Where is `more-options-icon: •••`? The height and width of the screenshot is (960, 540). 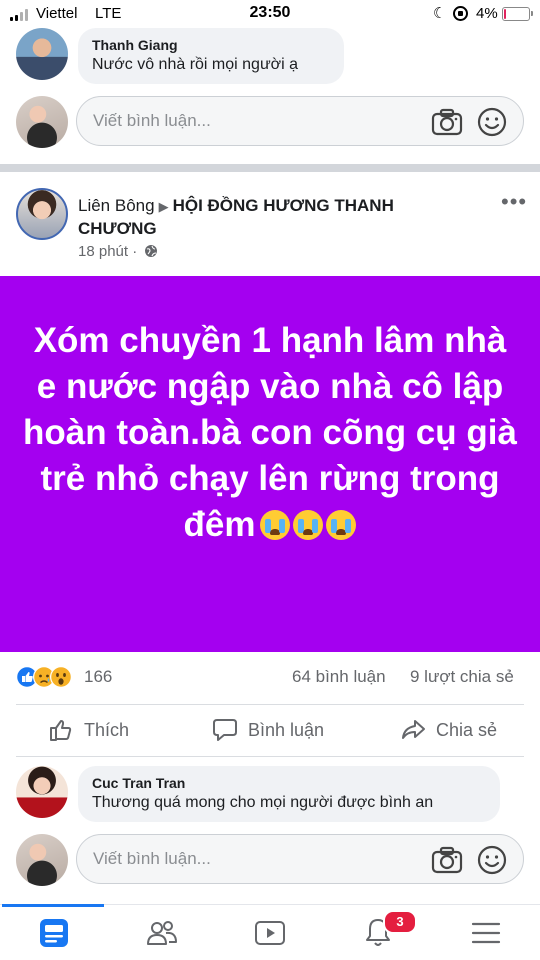
more-options-icon: ••• is located at coordinates (514, 202).